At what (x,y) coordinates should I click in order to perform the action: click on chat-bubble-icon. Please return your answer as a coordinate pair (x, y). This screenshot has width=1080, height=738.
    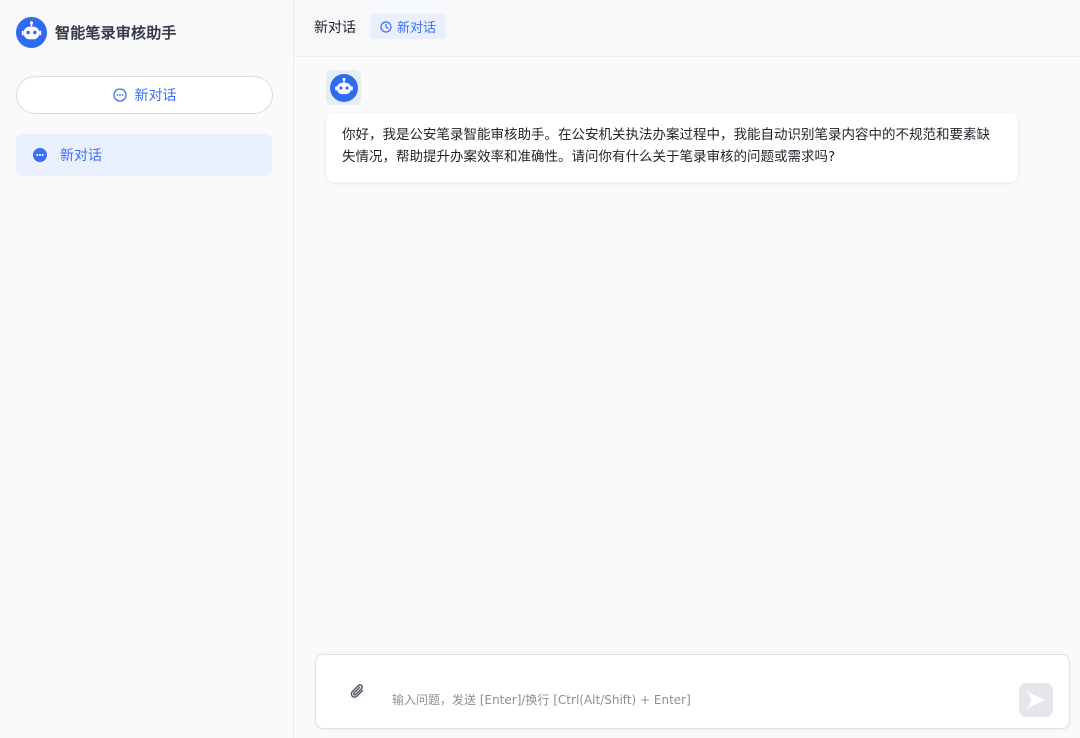
    Looking at the image, I should click on (119, 95).